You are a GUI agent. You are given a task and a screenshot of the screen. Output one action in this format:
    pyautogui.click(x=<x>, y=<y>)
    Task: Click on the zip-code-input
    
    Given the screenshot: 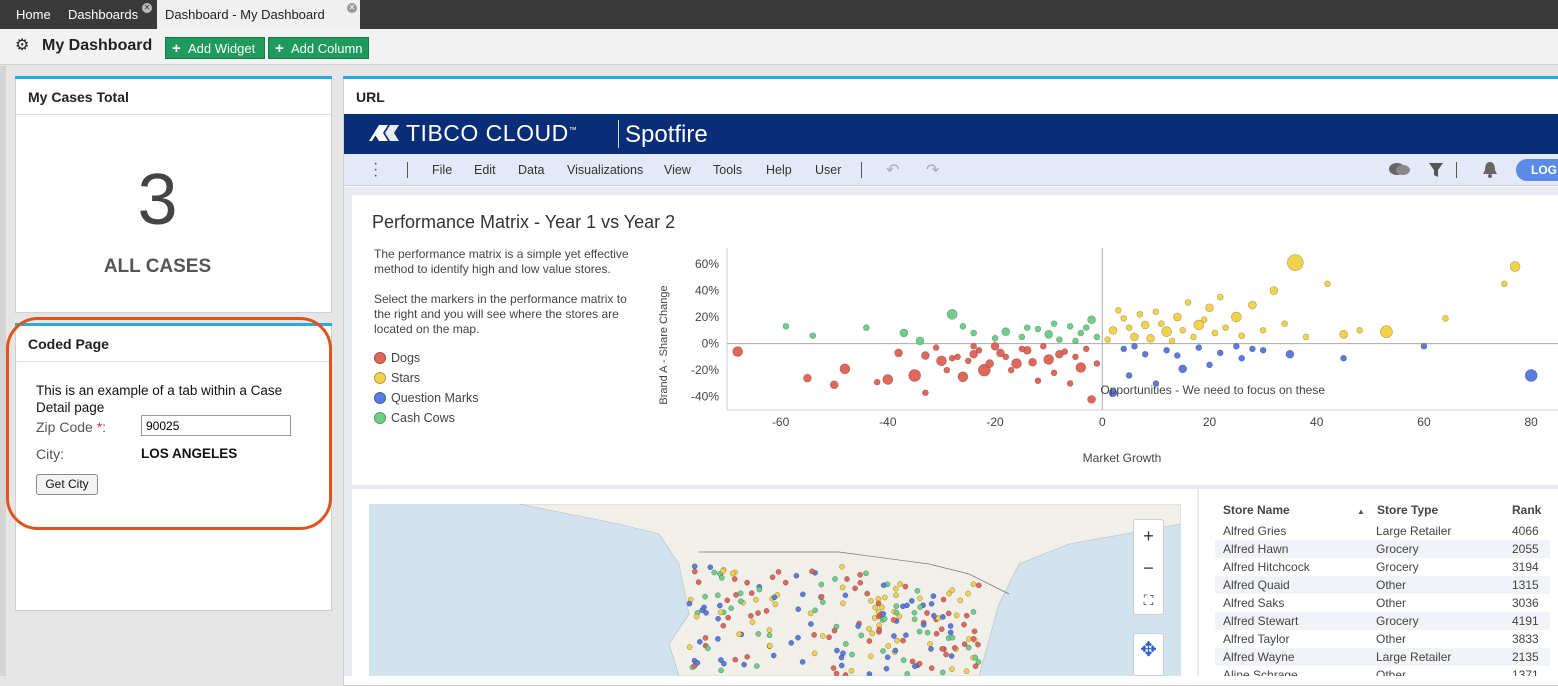 What is the action you would take?
    pyautogui.click(x=216, y=425)
    